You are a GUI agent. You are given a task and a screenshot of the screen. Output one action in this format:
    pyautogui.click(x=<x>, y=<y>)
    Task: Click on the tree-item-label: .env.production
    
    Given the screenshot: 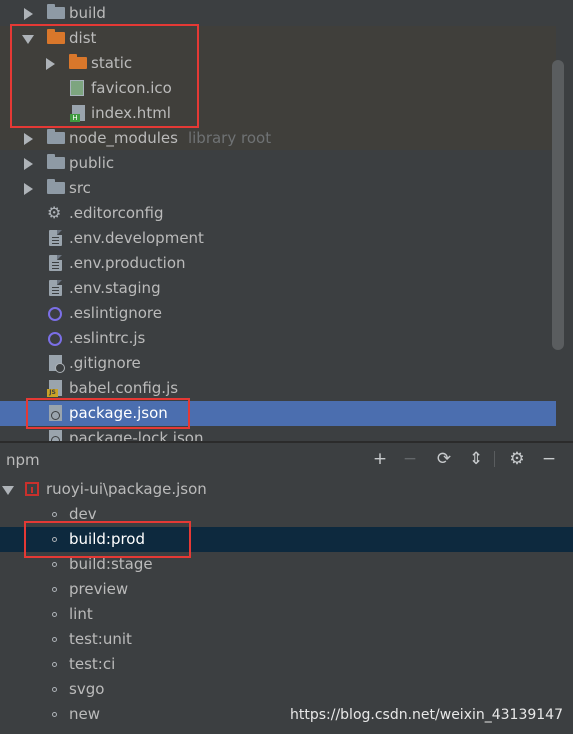 What is the action you would take?
    pyautogui.click(x=127, y=263)
    